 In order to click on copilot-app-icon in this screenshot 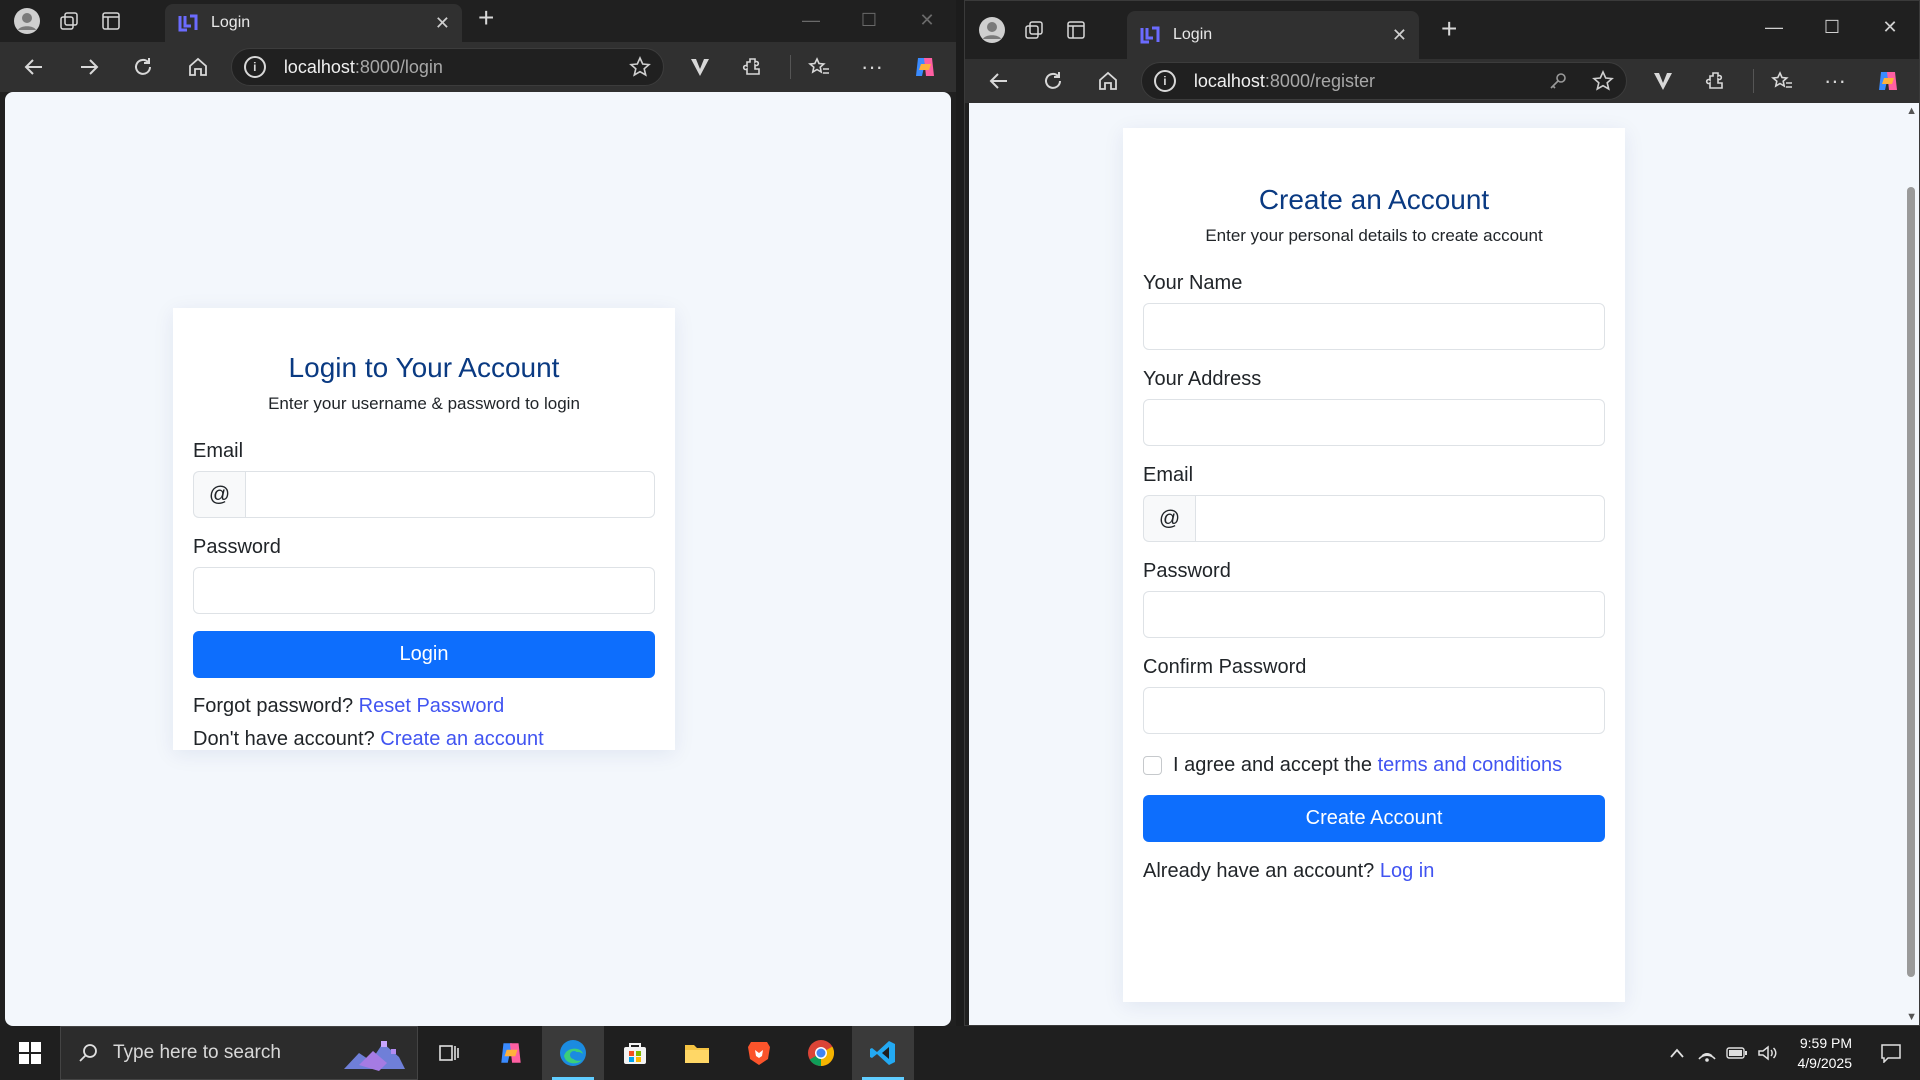, I will do `click(511, 1053)`.